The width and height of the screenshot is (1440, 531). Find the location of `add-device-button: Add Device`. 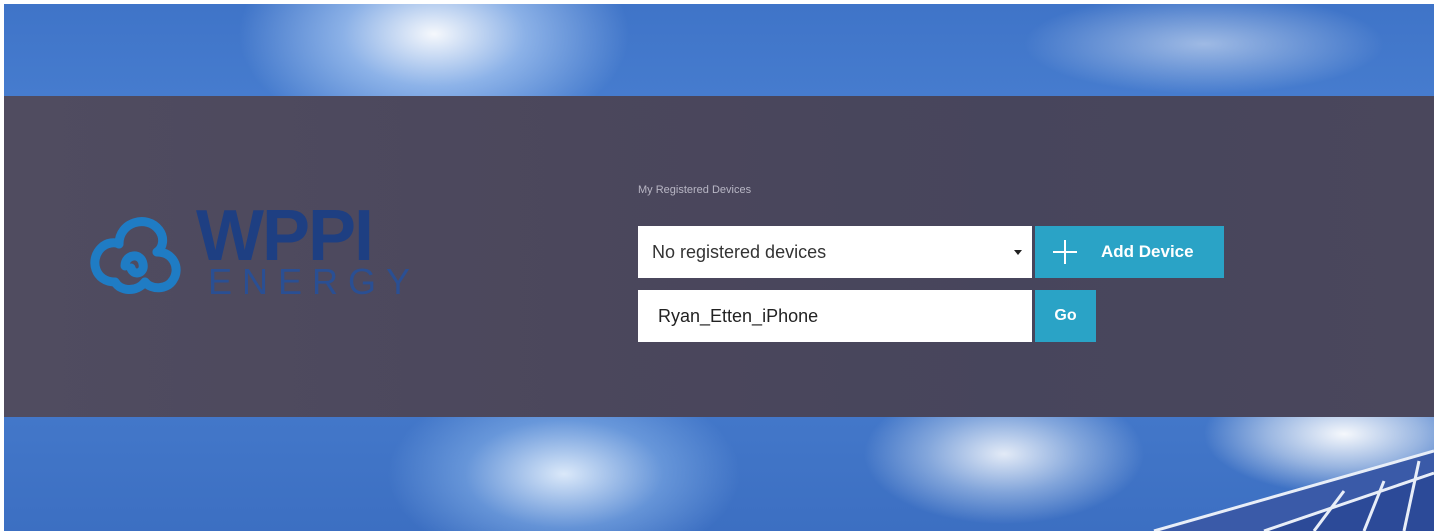

add-device-button: Add Device is located at coordinates (1129, 252).